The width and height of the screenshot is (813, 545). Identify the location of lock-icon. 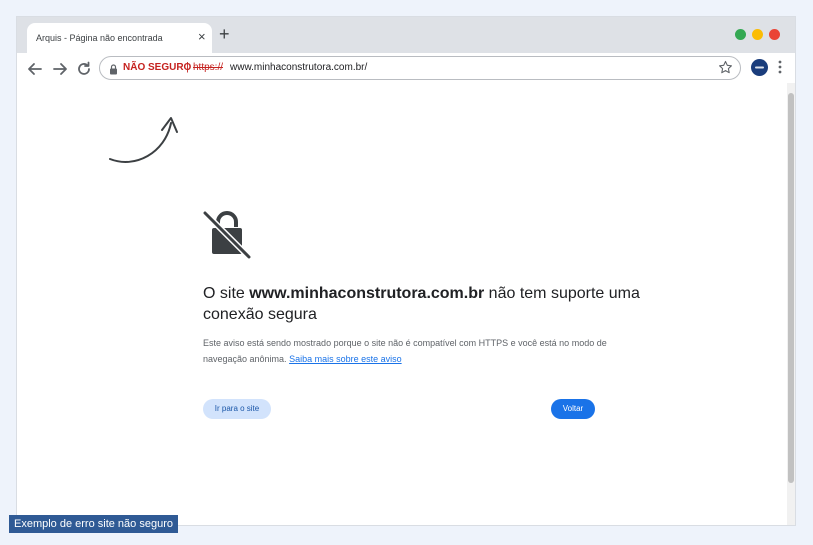
(113, 71).